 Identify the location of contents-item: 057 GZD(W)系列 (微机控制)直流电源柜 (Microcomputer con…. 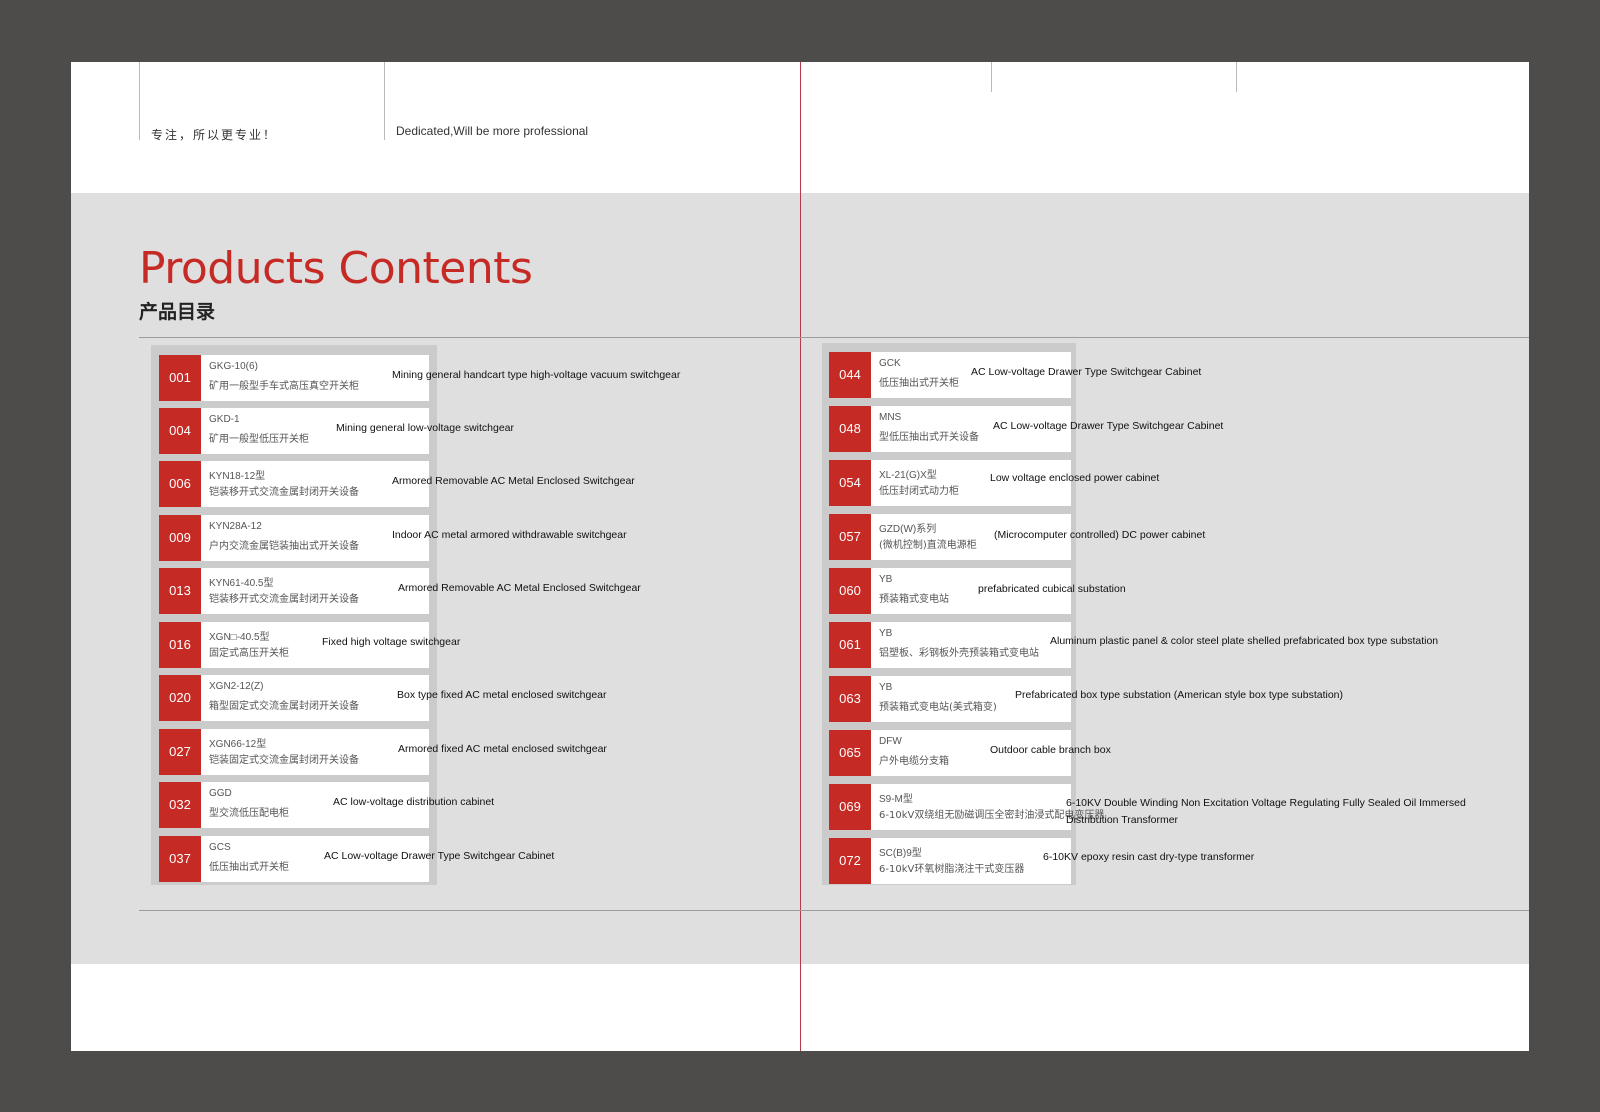
(1169, 541).